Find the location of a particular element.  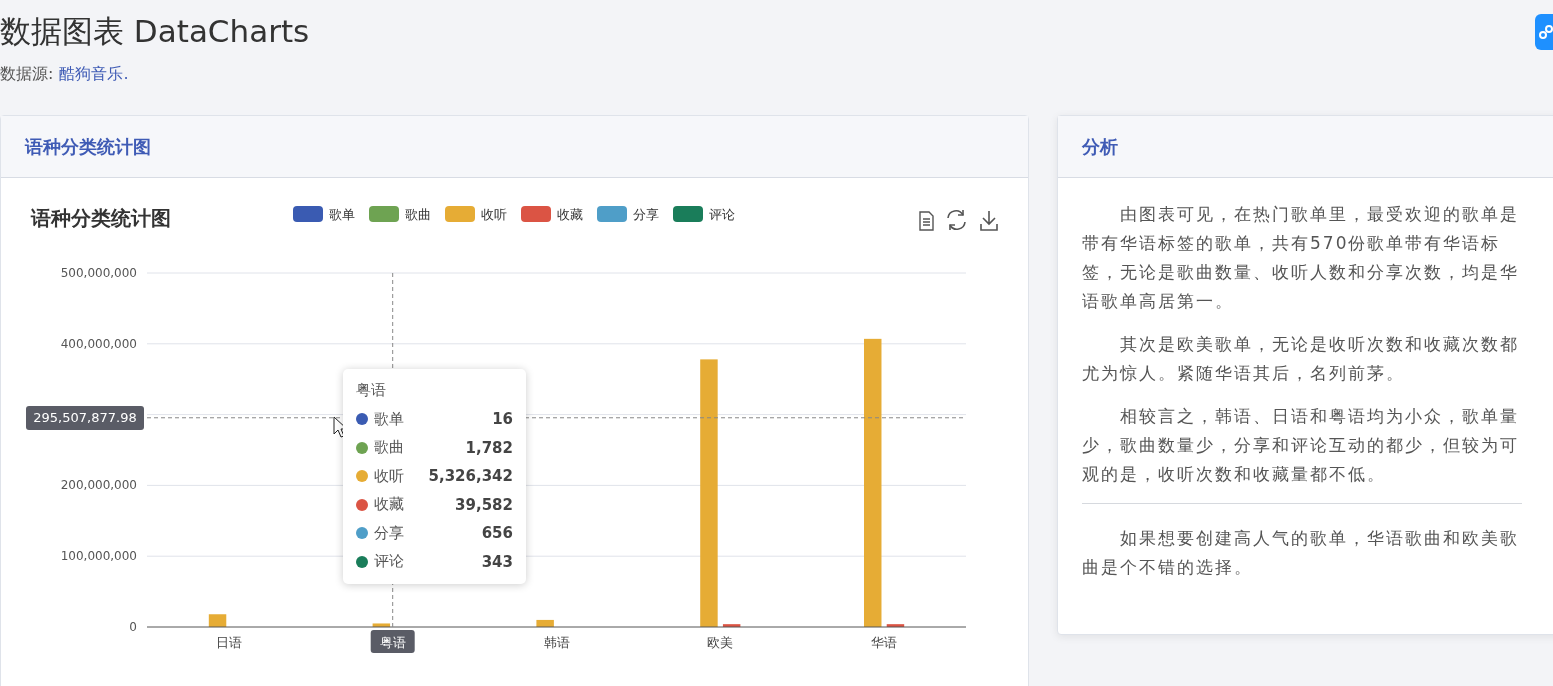

legend-label: 分享 is located at coordinates (646, 214).